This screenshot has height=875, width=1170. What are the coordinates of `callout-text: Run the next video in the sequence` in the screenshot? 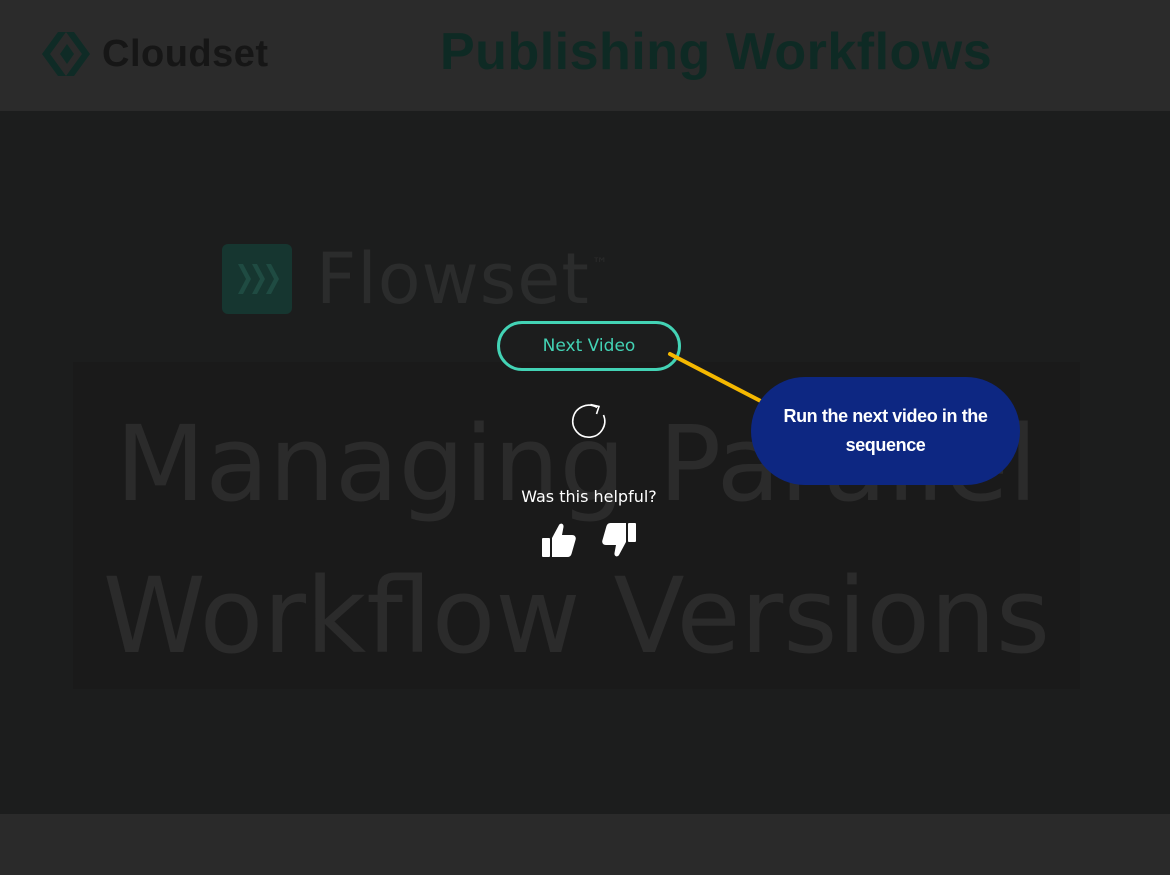 It's located at (885, 430).